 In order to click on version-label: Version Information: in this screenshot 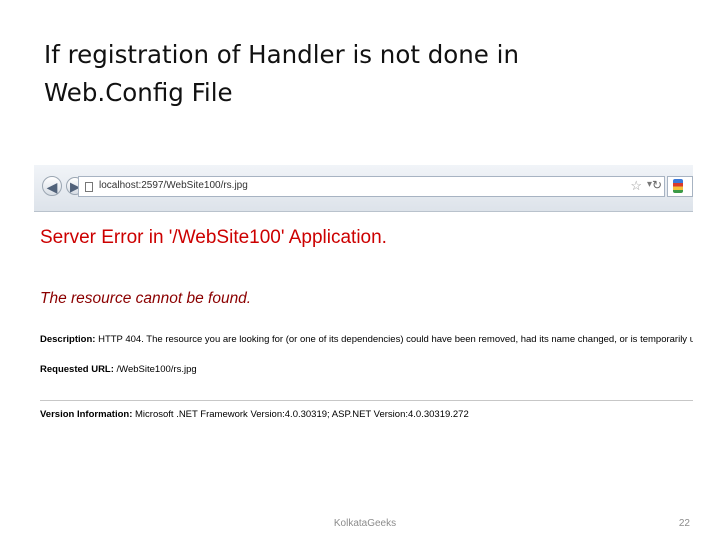, I will do `click(86, 414)`.